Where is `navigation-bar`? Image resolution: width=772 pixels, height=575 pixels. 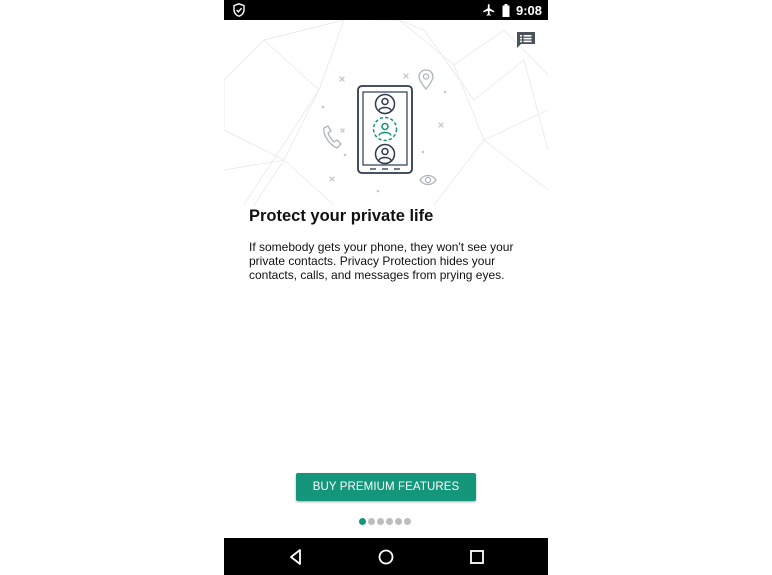 navigation-bar is located at coordinates (386, 556).